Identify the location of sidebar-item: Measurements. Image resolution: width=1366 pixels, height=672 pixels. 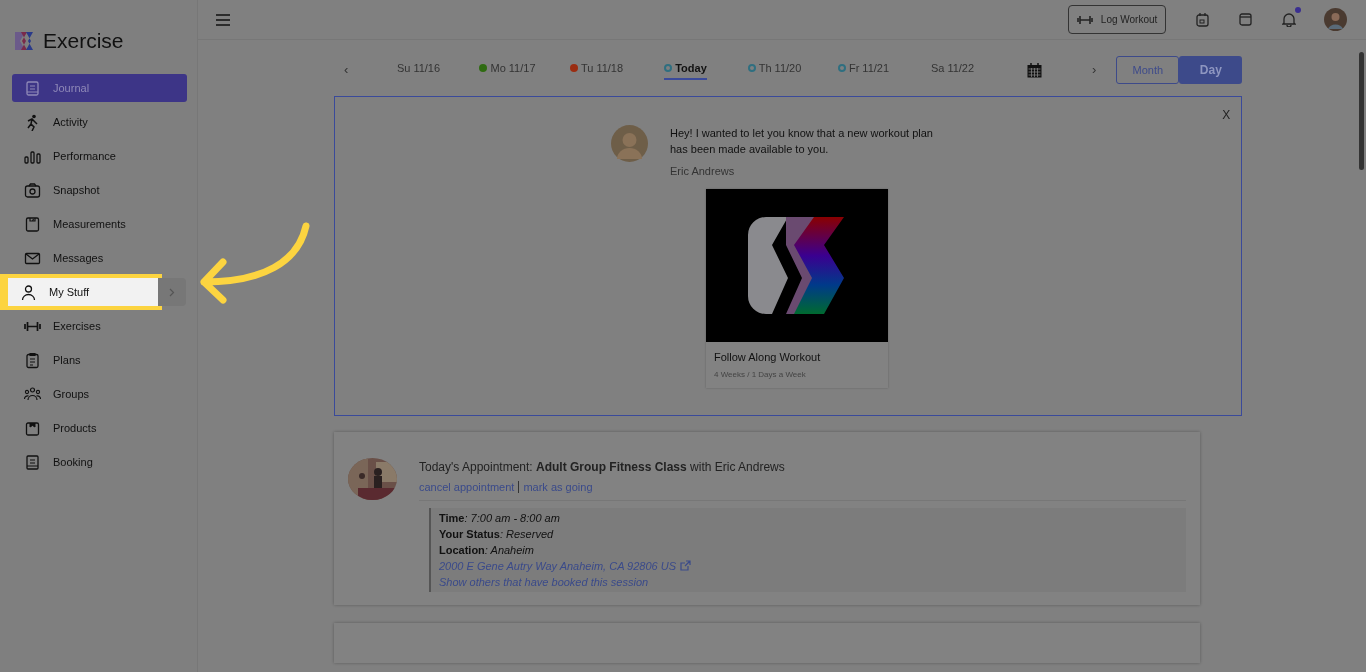
(99, 224).